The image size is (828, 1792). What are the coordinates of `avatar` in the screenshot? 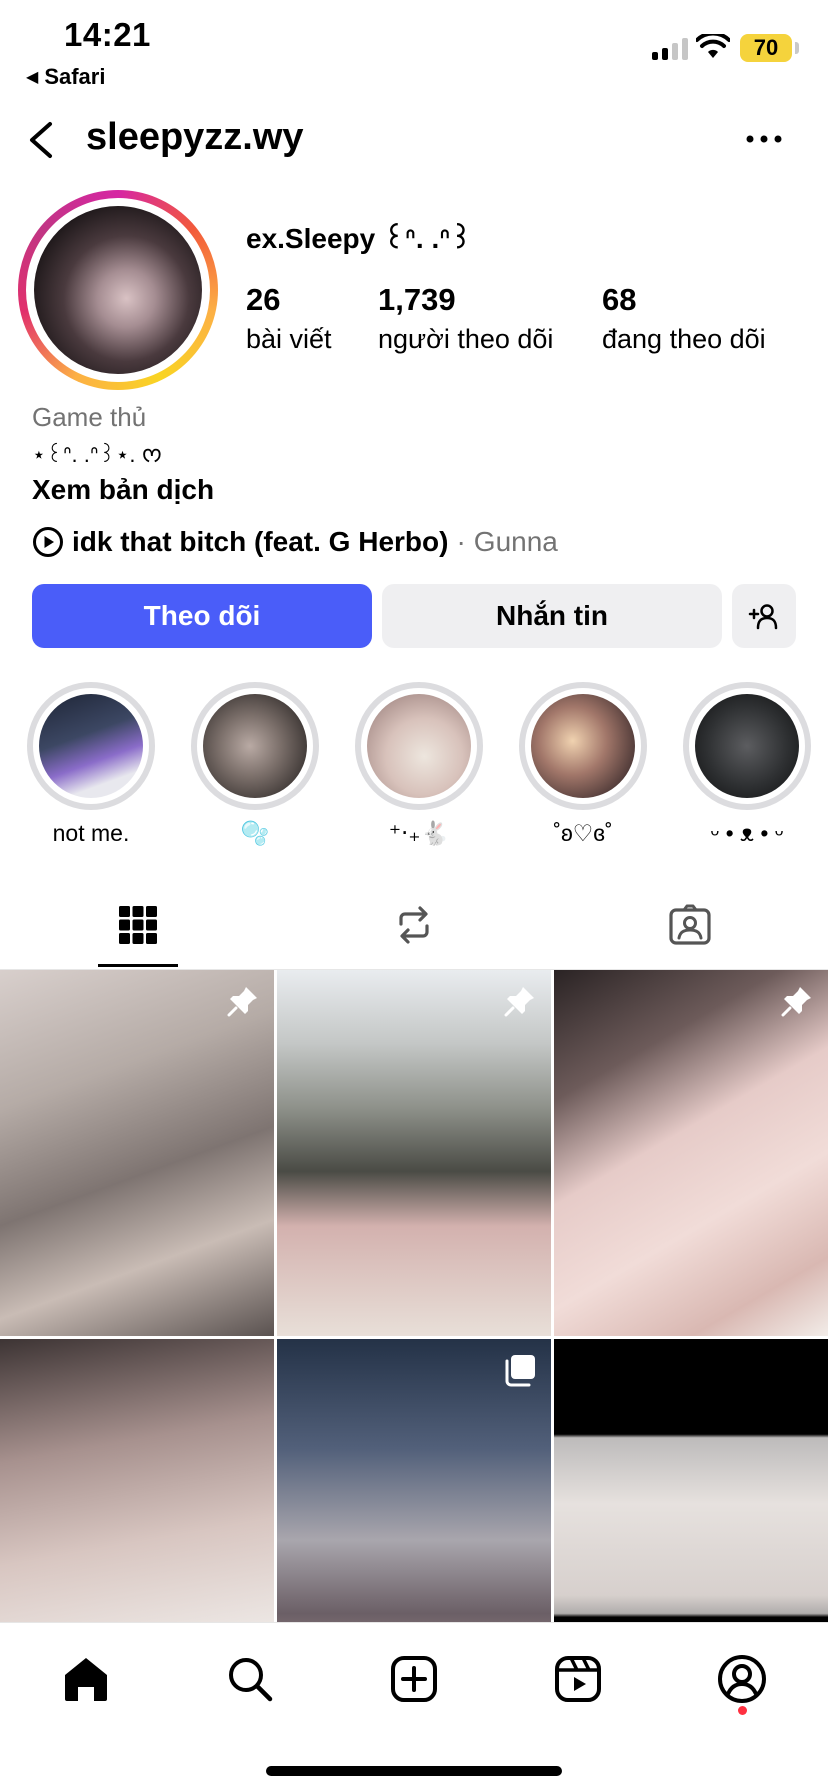 It's located at (118, 290).